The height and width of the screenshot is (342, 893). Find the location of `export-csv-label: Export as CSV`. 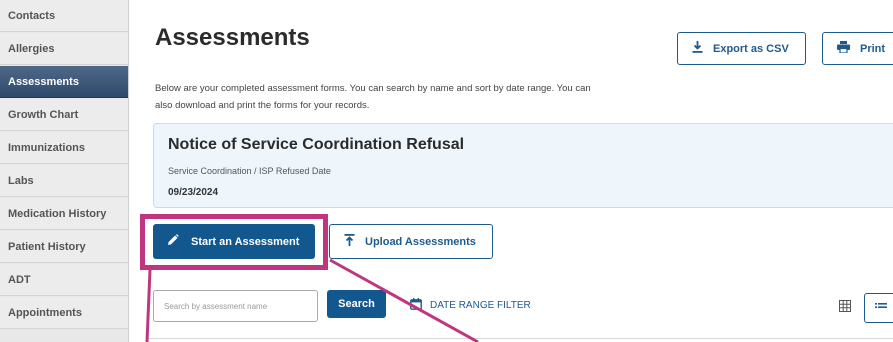

export-csv-label: Export as CSV is located at coordinates (751, 48).